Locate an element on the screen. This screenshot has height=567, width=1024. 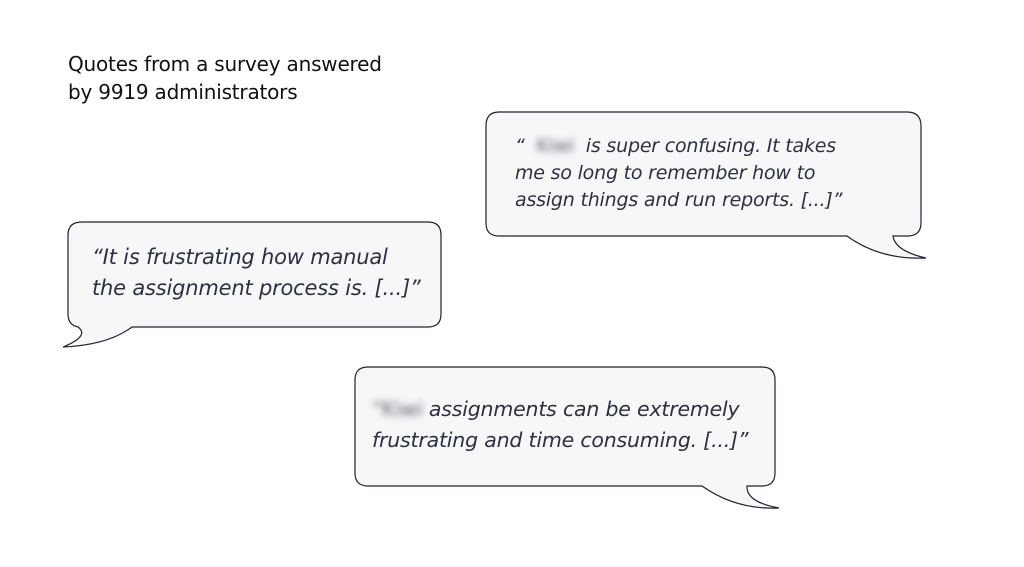
intro-line-2: by 9919 administrators is located at coordinates (183, 92).